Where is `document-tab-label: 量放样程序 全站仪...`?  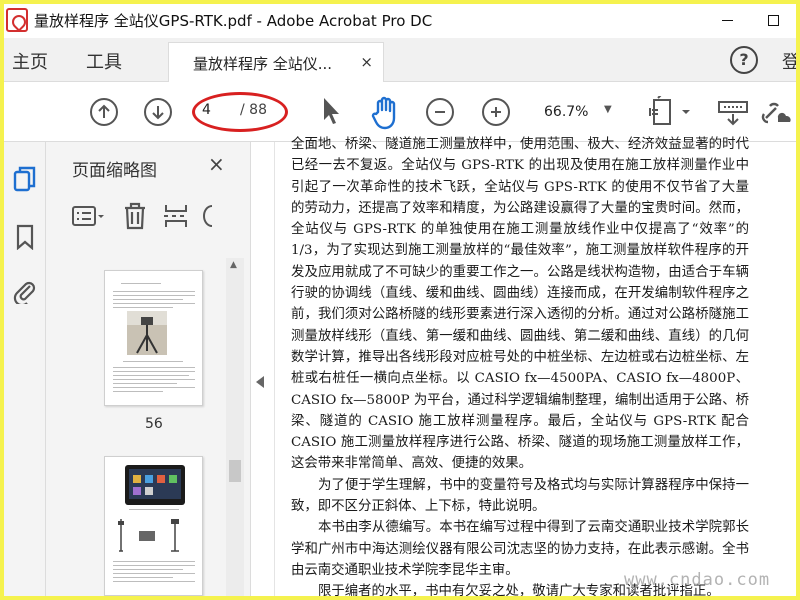
document-tab-label: 量放样程序 全站仪... is located at coordinates (263, 64).